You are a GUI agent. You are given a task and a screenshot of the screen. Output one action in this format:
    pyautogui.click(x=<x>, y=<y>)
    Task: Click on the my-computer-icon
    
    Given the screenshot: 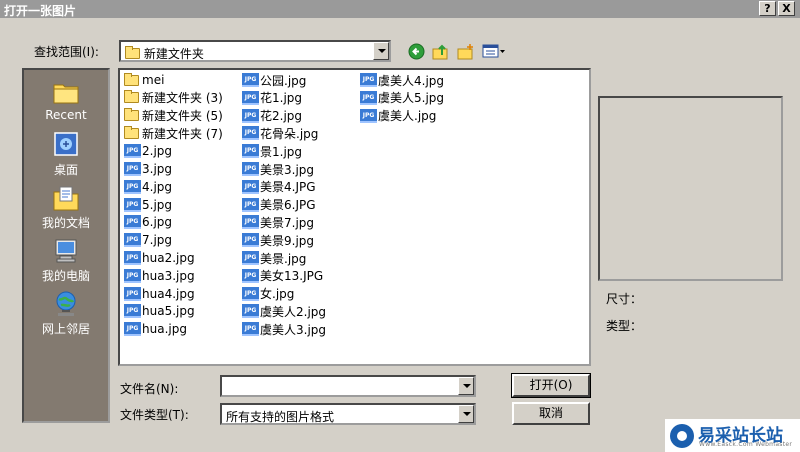 What is the action you would take?
    pyautogui.click(x=66, y=251)
    